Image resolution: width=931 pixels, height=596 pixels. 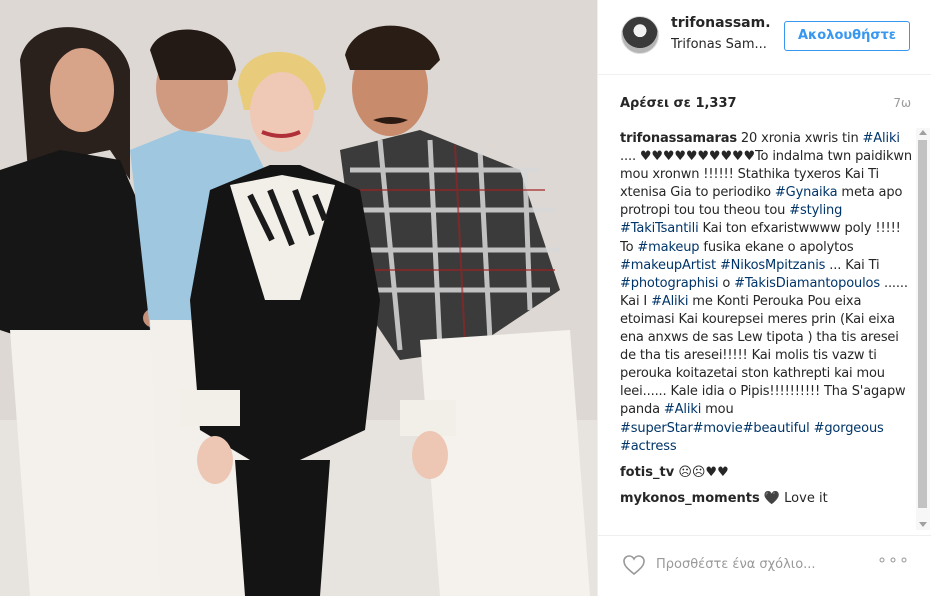 What do you see at coordinates (923, 524) in the screenshot?
I see `scroll-down-arrow-icon` at bounding box center [923, 524].